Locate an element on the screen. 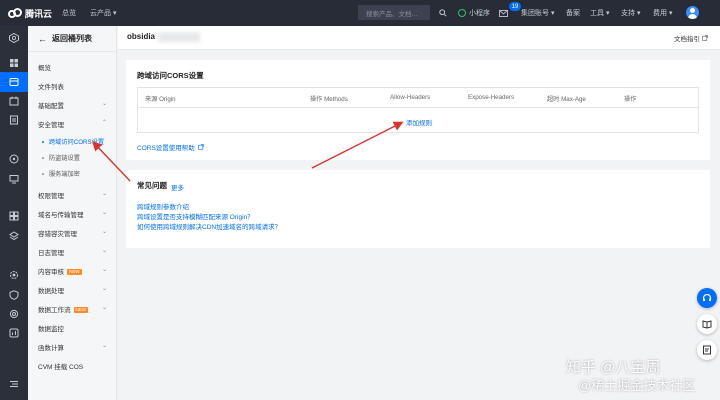 This screenshot has width=720, height=400. apps-grid-icon is located at coordinates (14, 216).